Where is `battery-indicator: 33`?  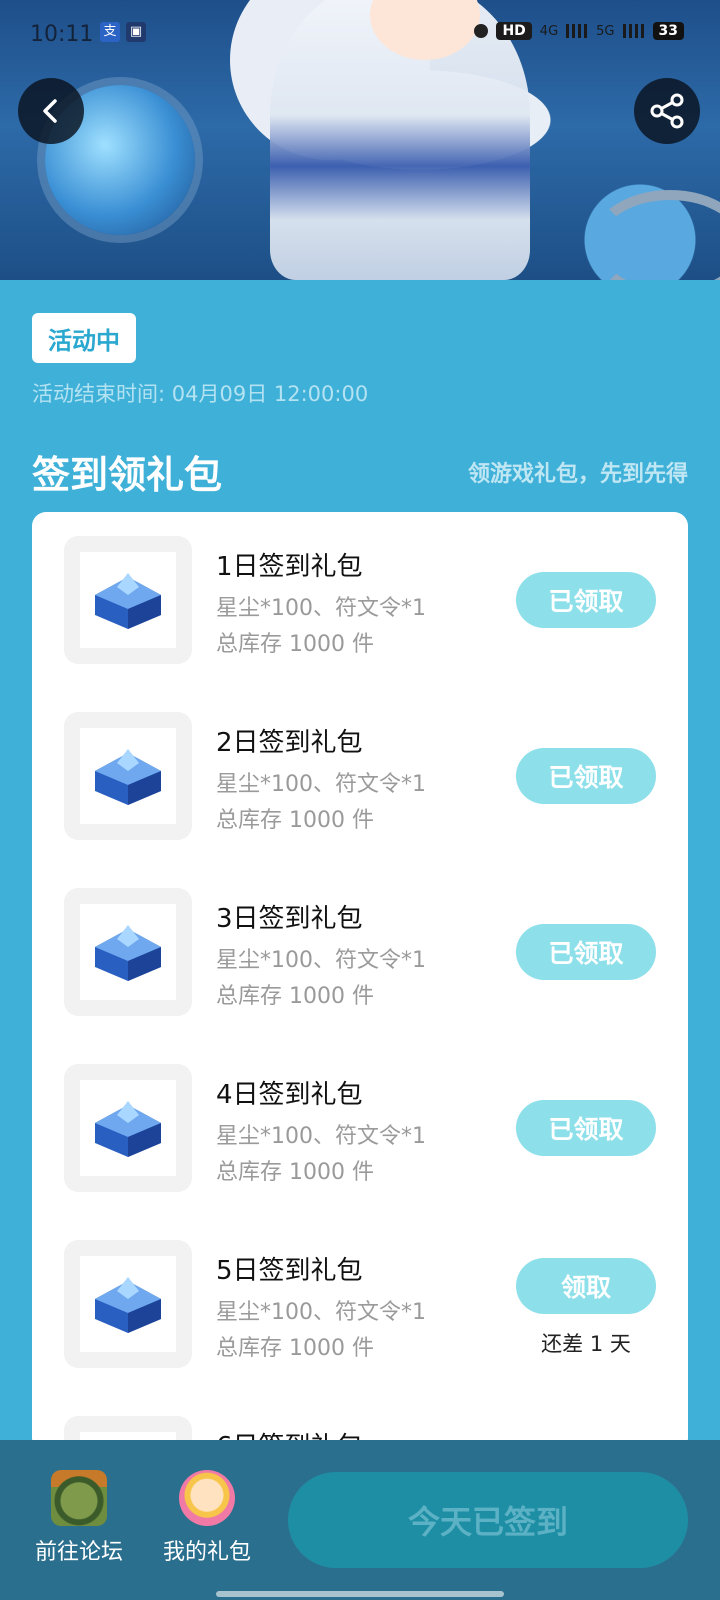 battery-indicator: 33 is located at coordinates (668, 31).